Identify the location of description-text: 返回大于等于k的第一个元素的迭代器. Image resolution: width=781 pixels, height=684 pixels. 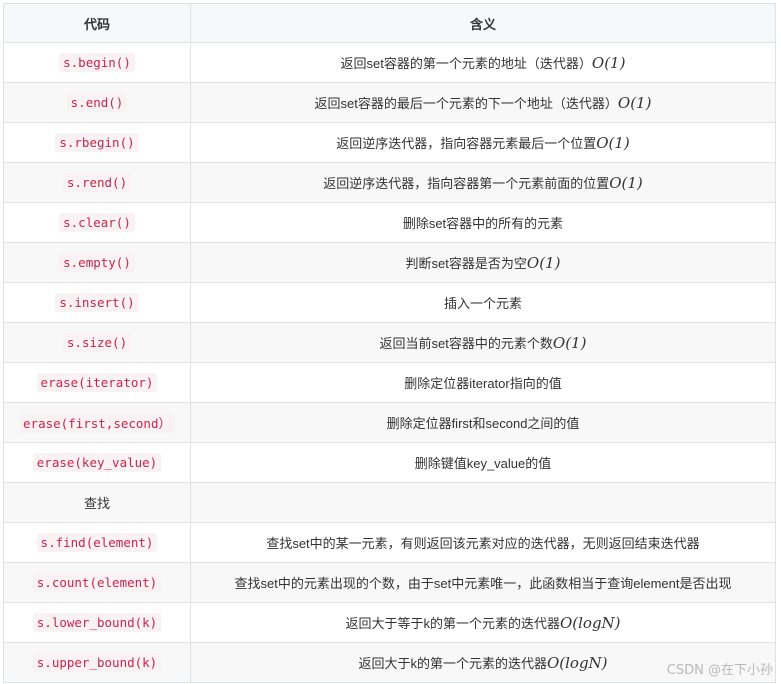
(452, 623).